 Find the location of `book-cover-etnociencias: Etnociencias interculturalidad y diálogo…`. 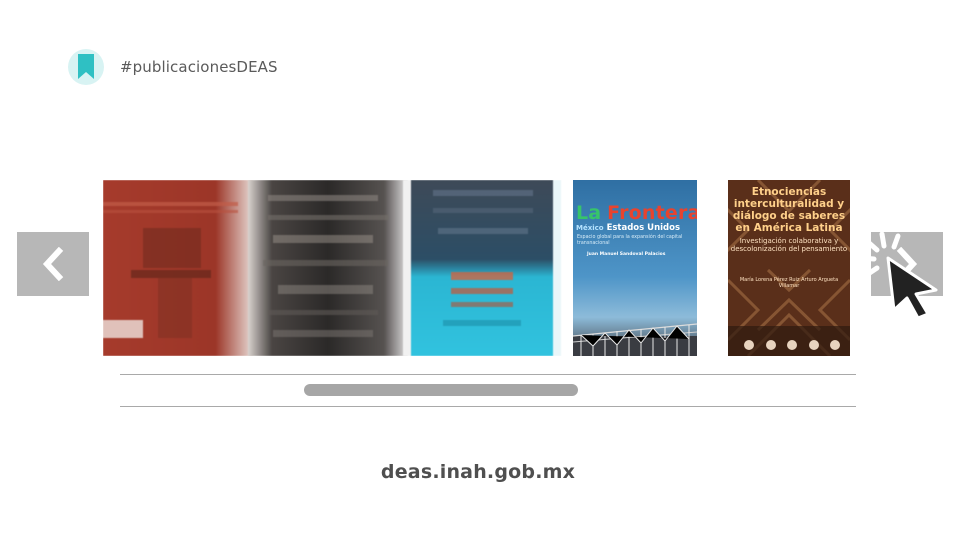

book-cover-etnociencias: Etnociencias interculturalidad y diálogo… is located at coordinates (789, 268).